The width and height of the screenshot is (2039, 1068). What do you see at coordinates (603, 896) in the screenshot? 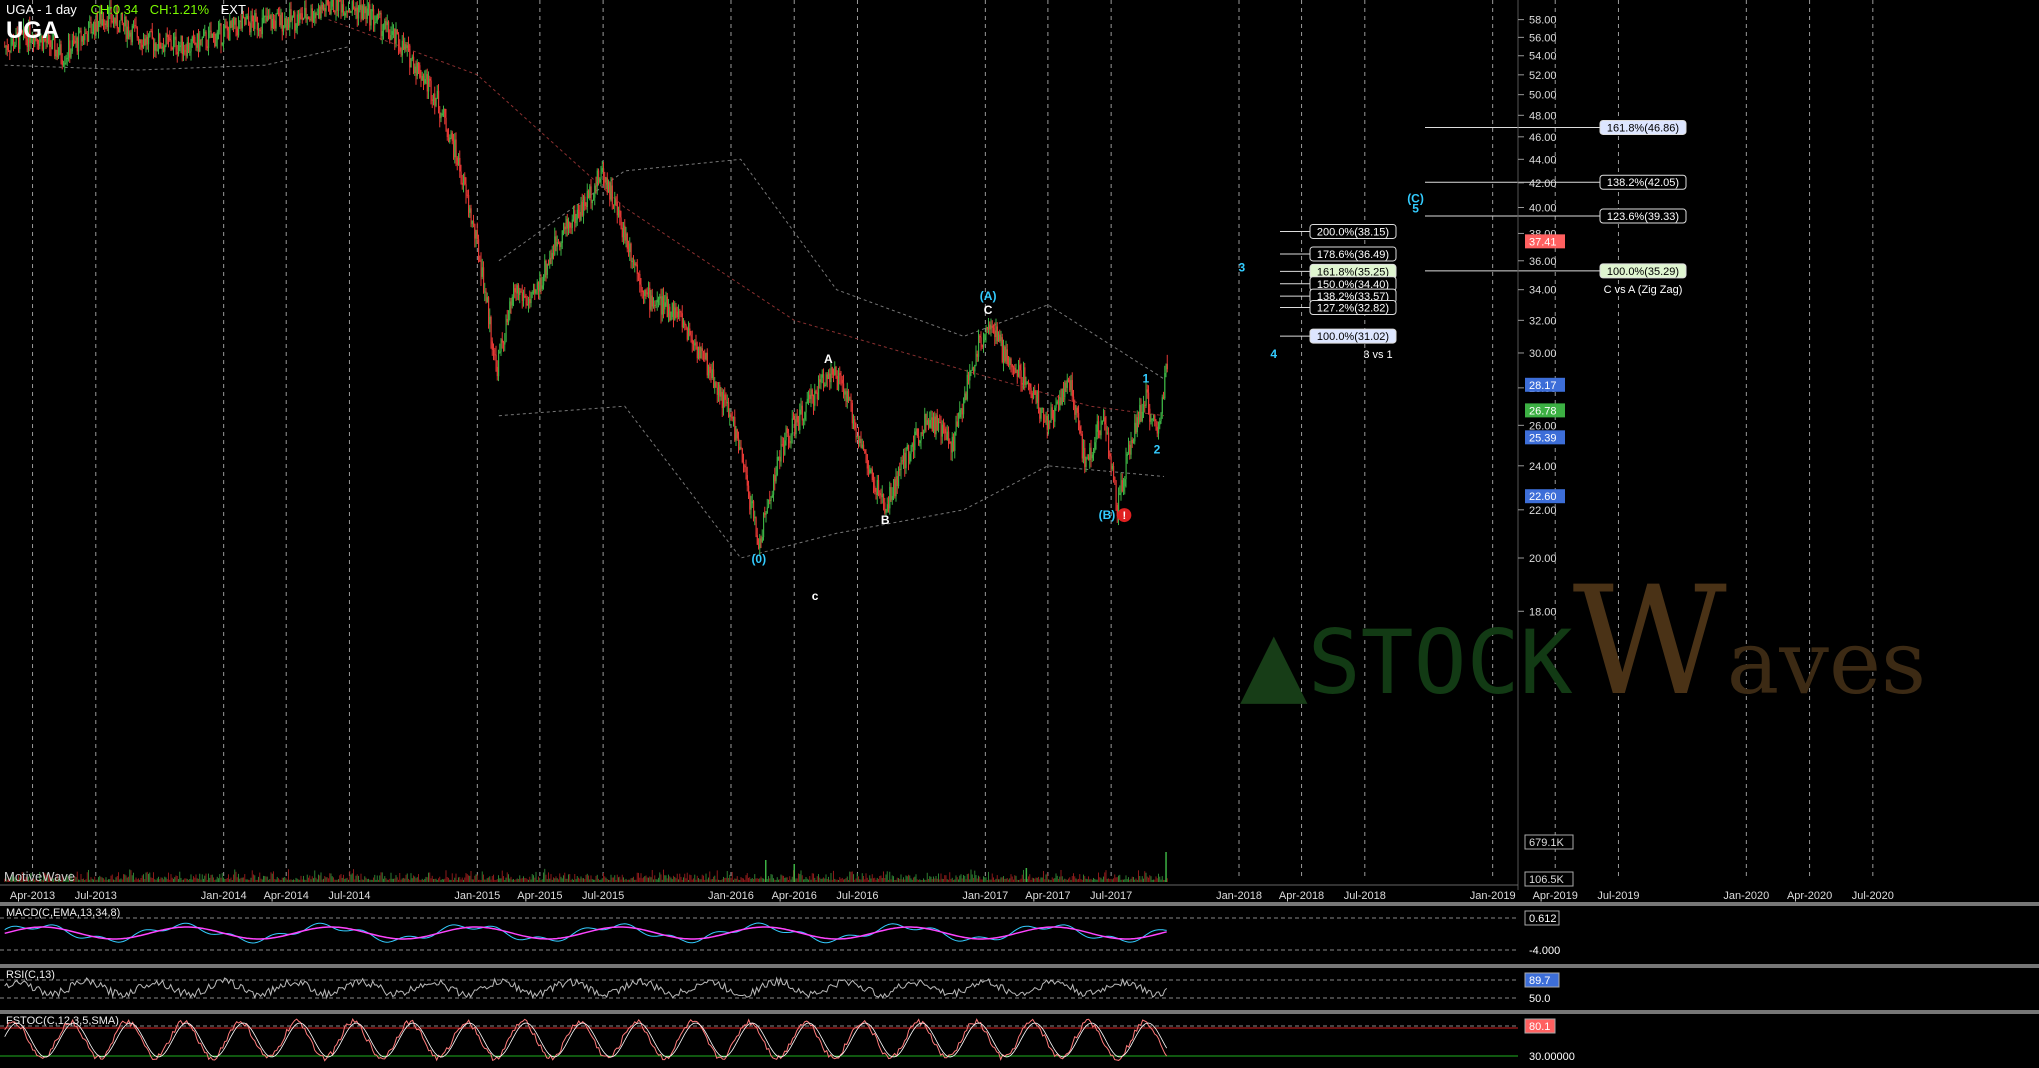
I see `time-tick-label: Jul-2015` at bounding box center [603, 896].